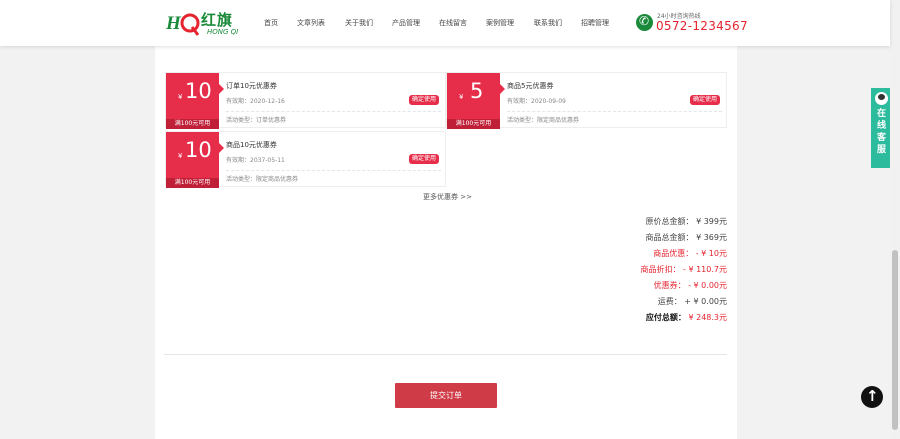  Describe the element at coordinates (447, 197) in the screenshot. I see `more-coupons-link: 更多优惠券 >>` at that location.